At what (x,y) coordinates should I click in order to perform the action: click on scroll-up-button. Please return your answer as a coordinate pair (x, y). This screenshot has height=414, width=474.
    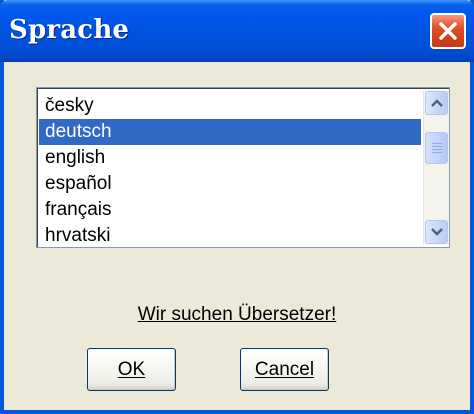
    Looking at the image, I should click on (436, 103).